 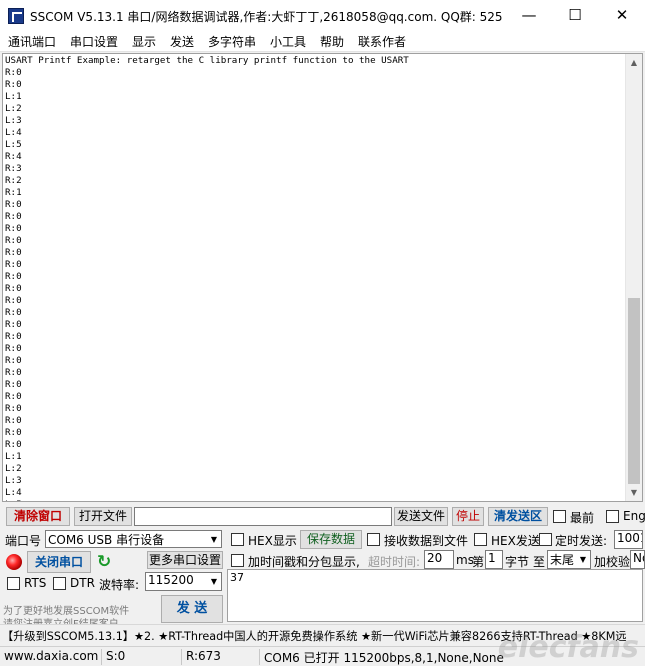 I want to click on timed-send-interval-input: 1001, so click(x=628, y=539).